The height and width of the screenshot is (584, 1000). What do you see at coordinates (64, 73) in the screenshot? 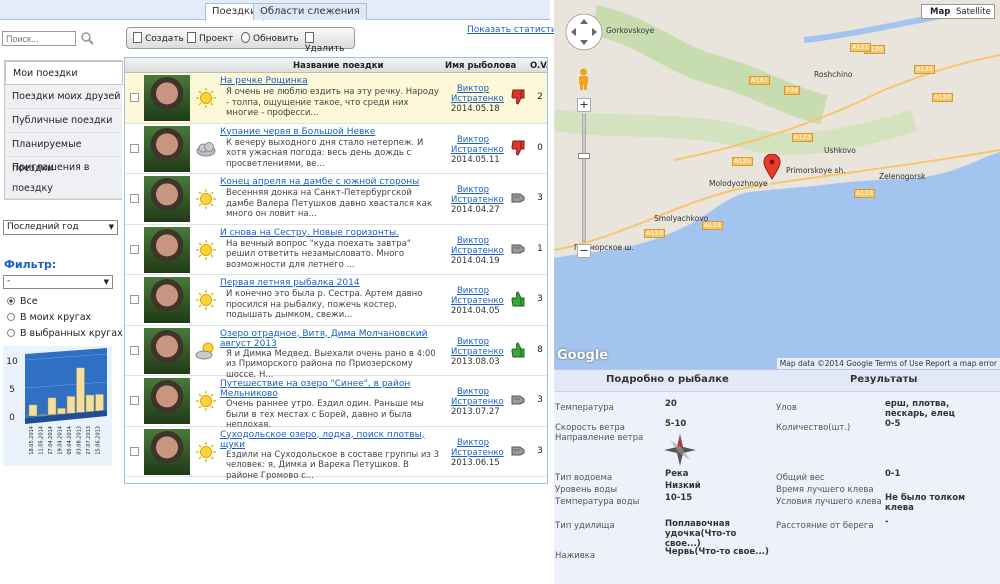
I see `menu-item-my-trips: Мои поездки` at bounding box center [64, 73].